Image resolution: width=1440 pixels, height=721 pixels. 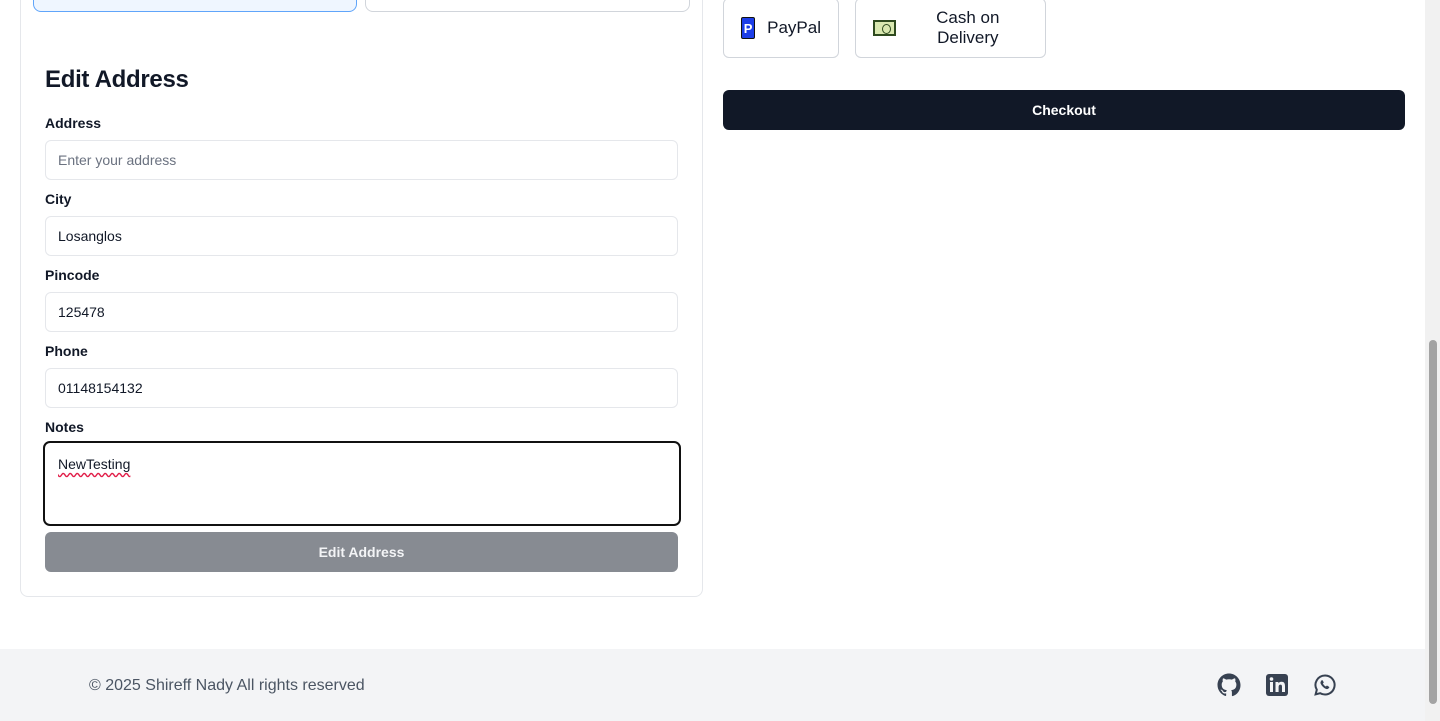 I want to click on phone-input, so click(x=361, y=388).